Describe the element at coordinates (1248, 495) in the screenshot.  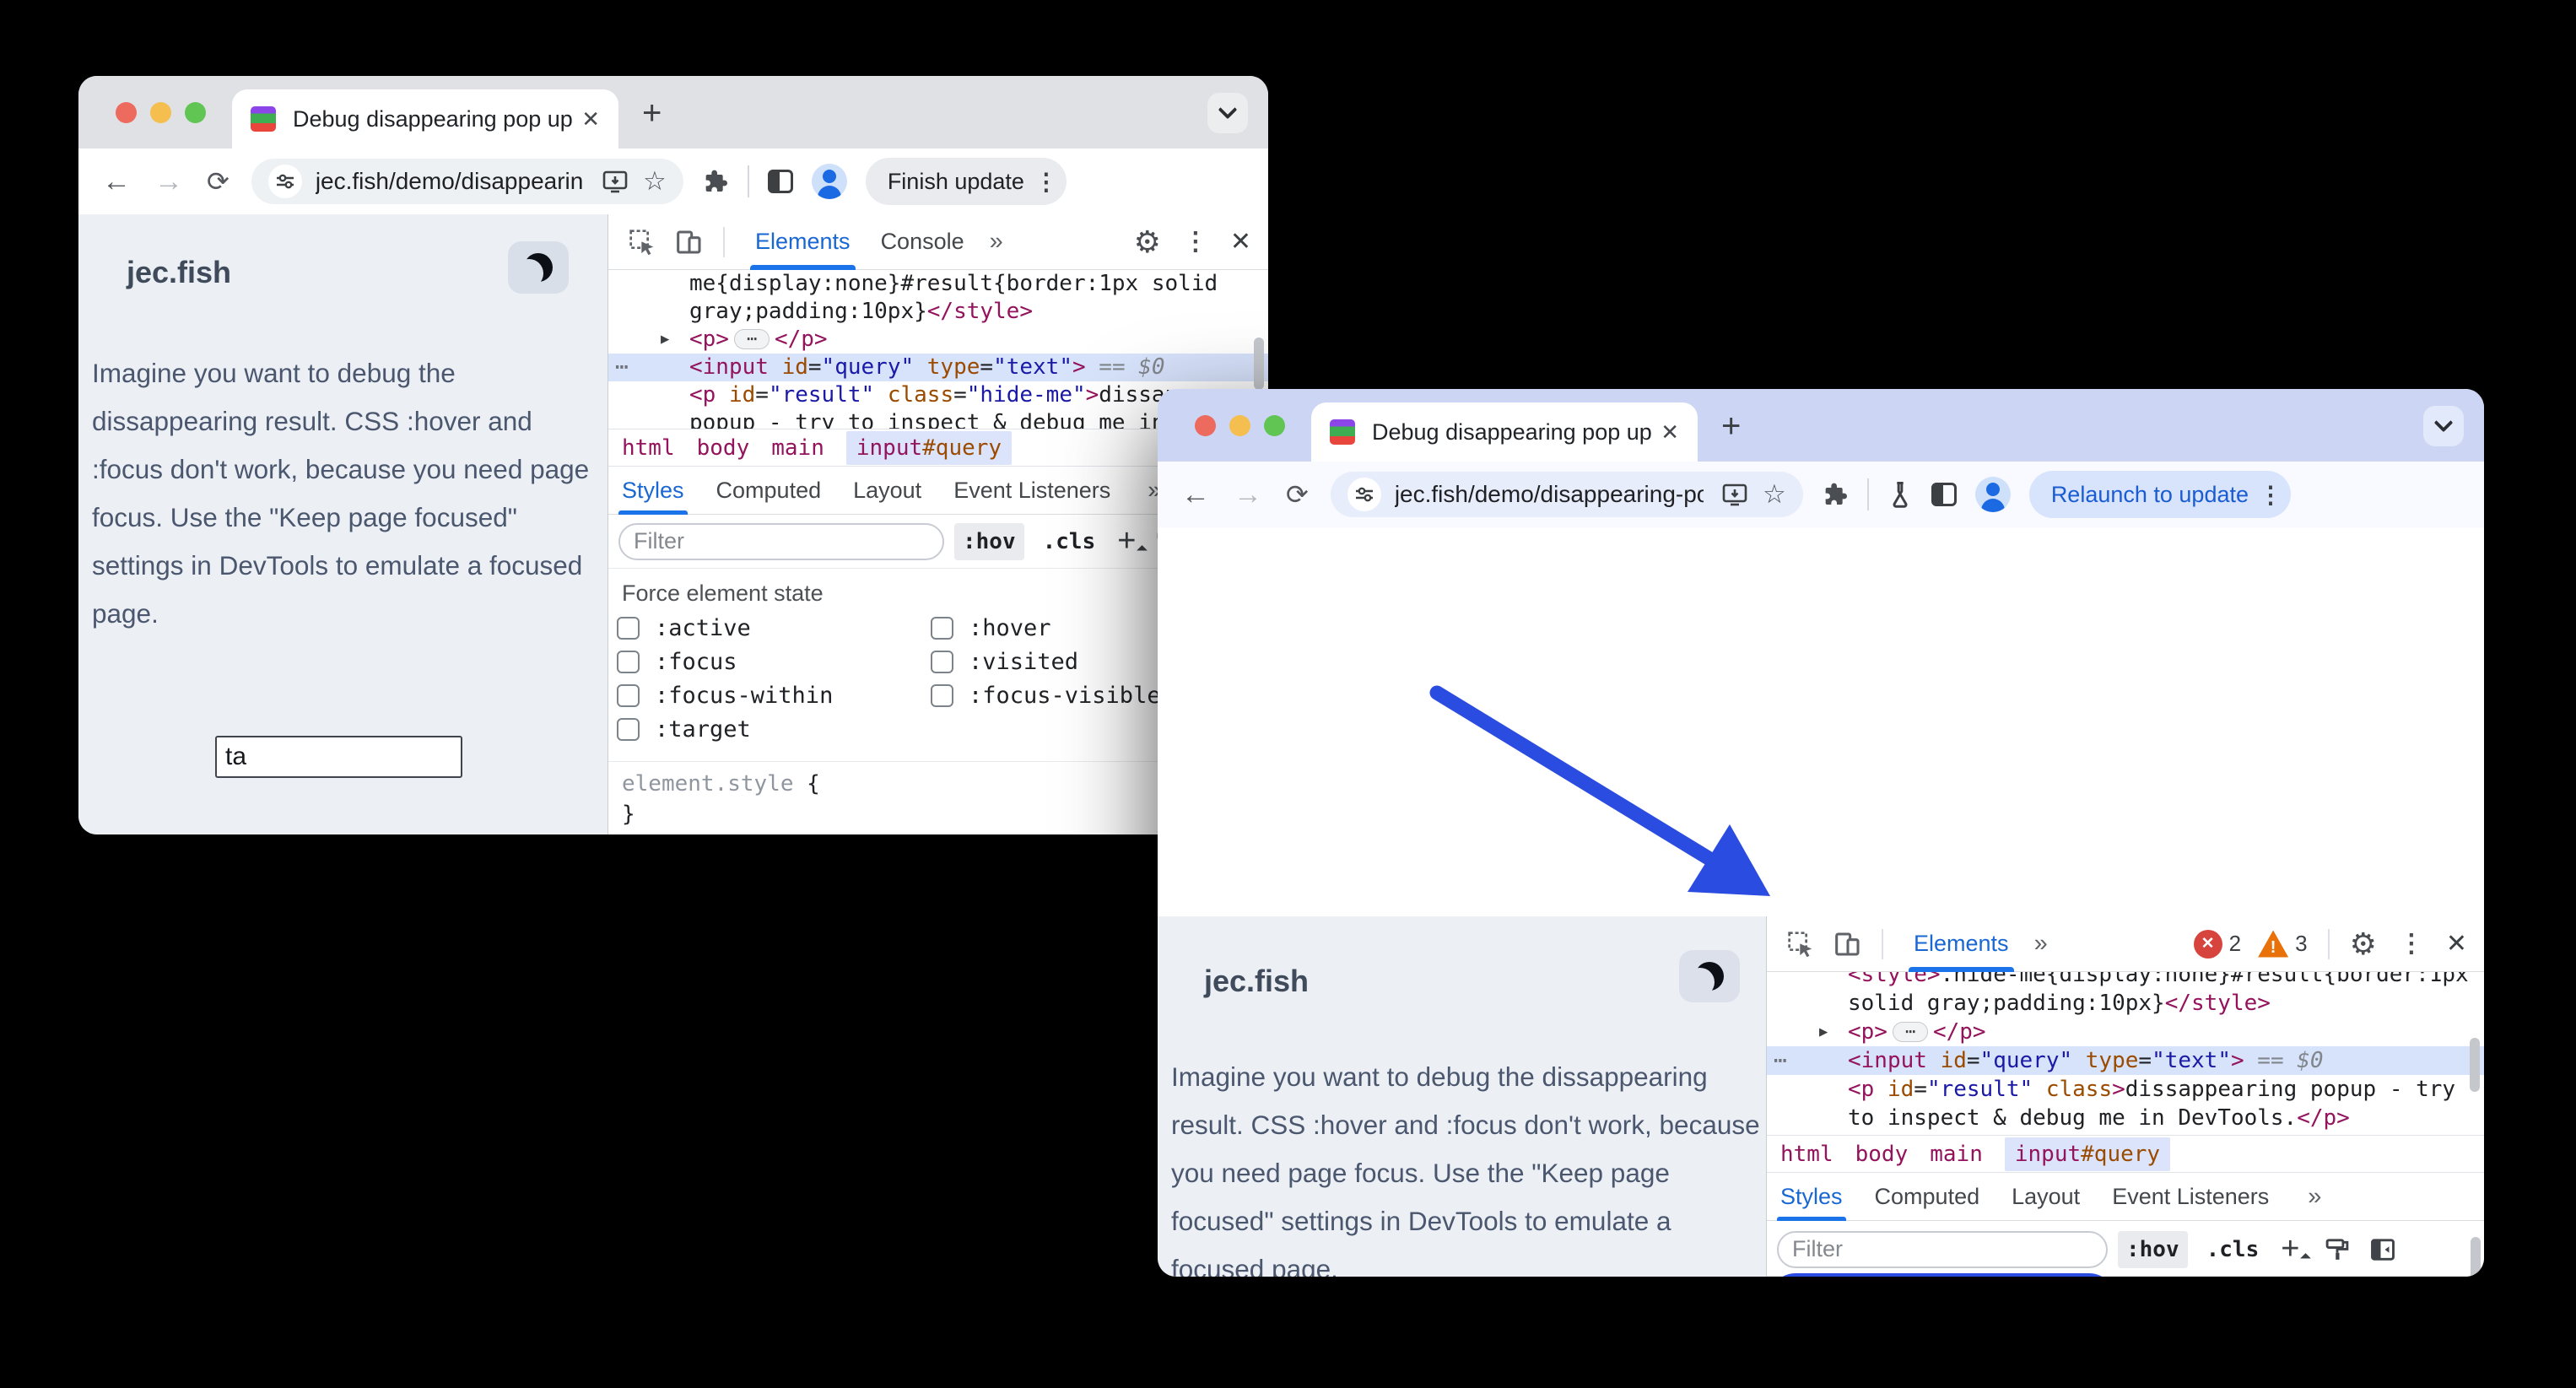
I see `forward-button: →` at that location.